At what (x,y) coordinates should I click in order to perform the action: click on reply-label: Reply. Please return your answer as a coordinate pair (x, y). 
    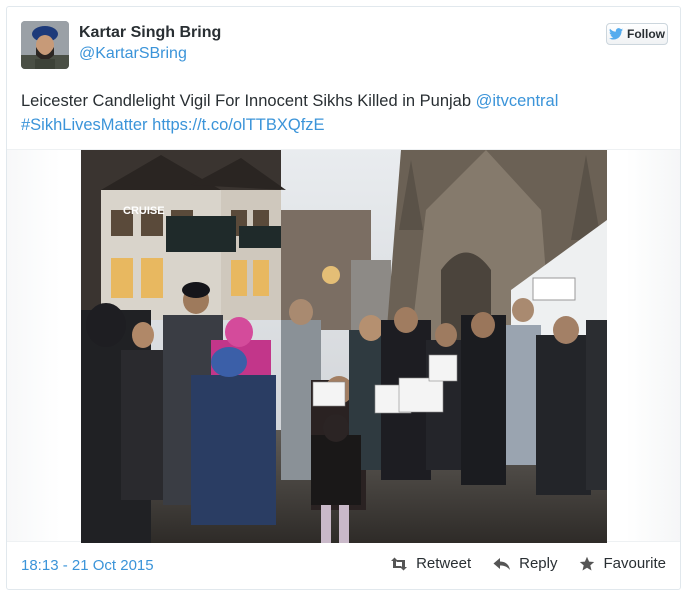
    Looking at the image, I should click on (538, 563).